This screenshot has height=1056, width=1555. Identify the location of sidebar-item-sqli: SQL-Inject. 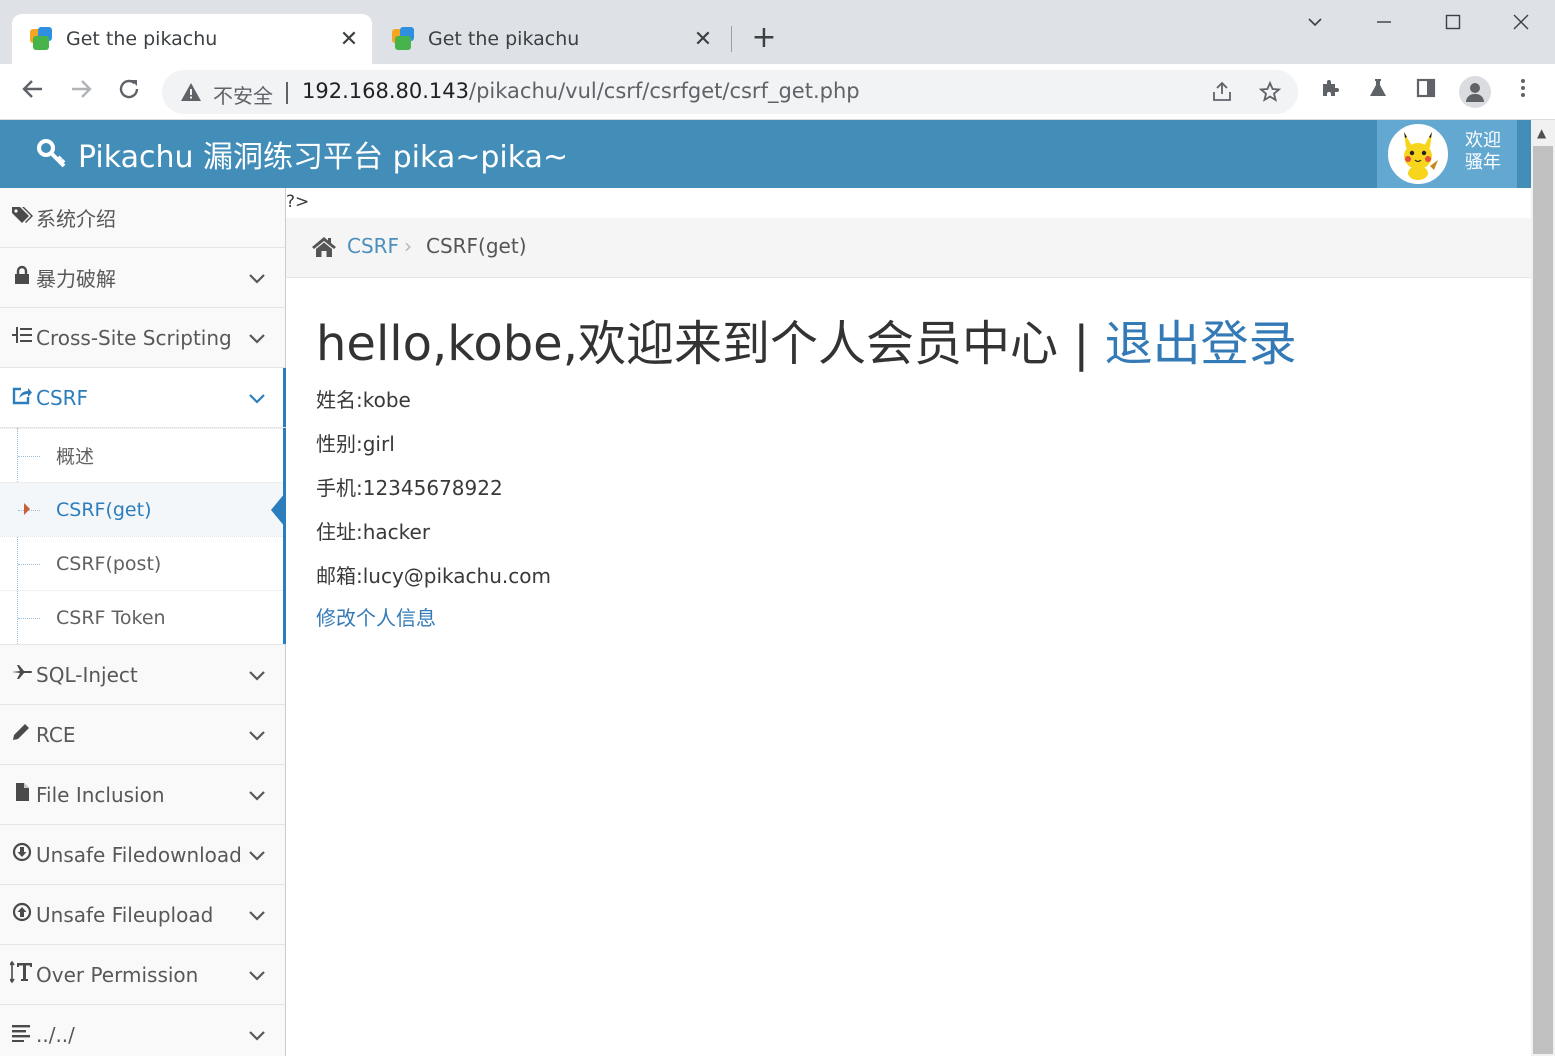
(142, 675).